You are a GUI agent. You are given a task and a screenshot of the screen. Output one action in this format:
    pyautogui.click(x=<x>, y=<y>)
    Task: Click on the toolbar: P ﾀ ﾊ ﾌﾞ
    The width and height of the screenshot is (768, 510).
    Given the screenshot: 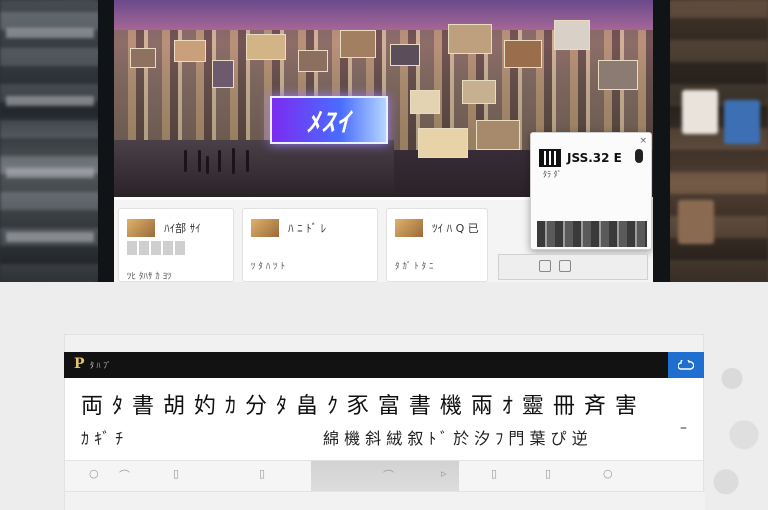 What is the action you would take?
    pyautogui.click(x=384, y=365)
    